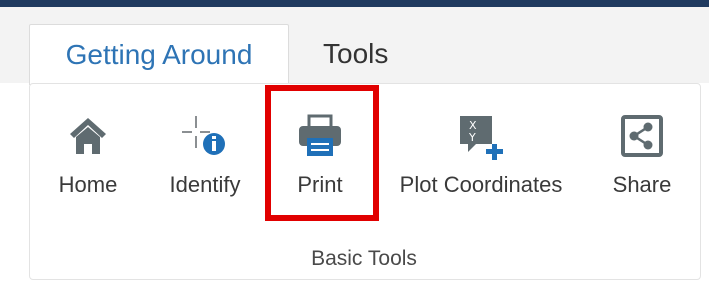 The image size is (709, 286). I want to click on identify-label: Identify, so click(205, 184).